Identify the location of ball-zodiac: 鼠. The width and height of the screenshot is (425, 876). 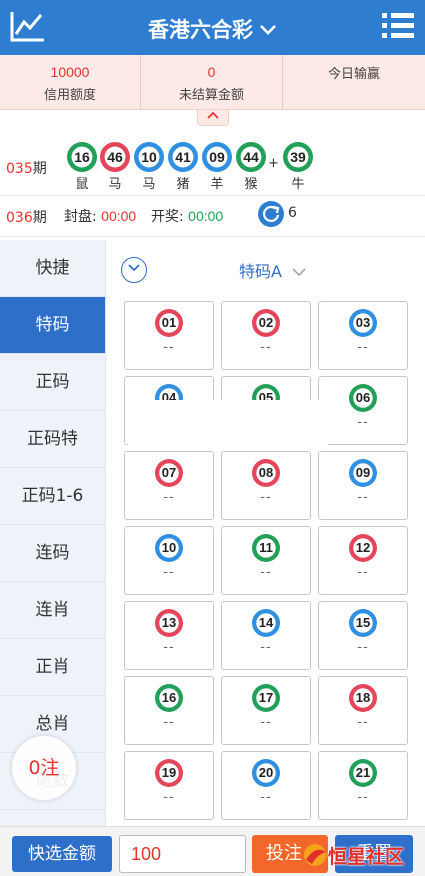
(82, 184).